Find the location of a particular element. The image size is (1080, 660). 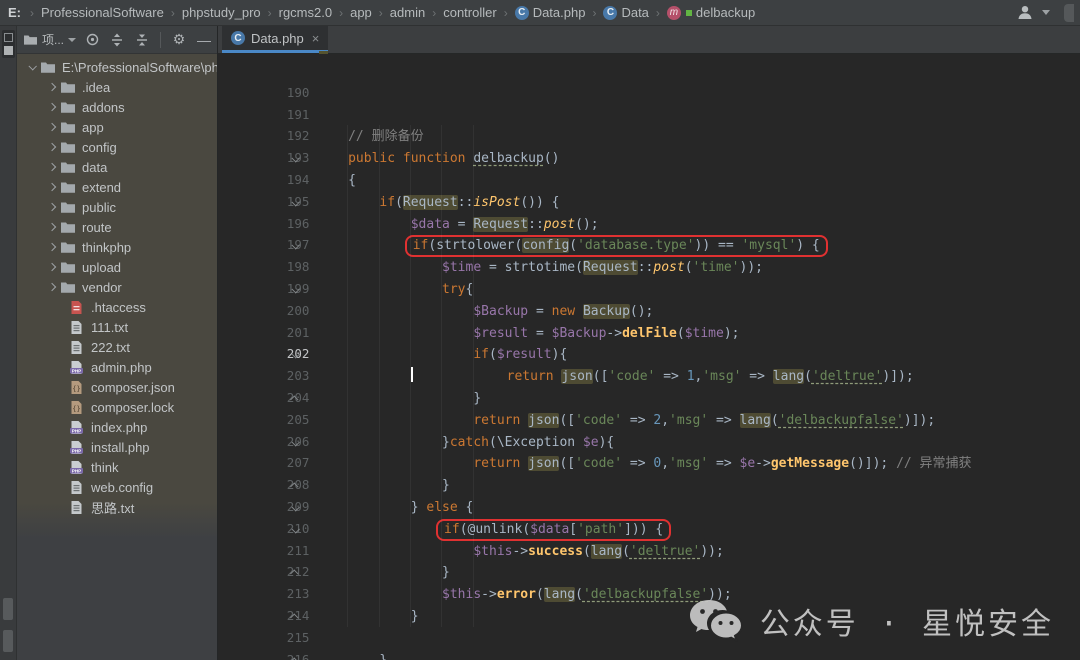

breadcrumb-right-controls is located at coordinates (1045, 12).